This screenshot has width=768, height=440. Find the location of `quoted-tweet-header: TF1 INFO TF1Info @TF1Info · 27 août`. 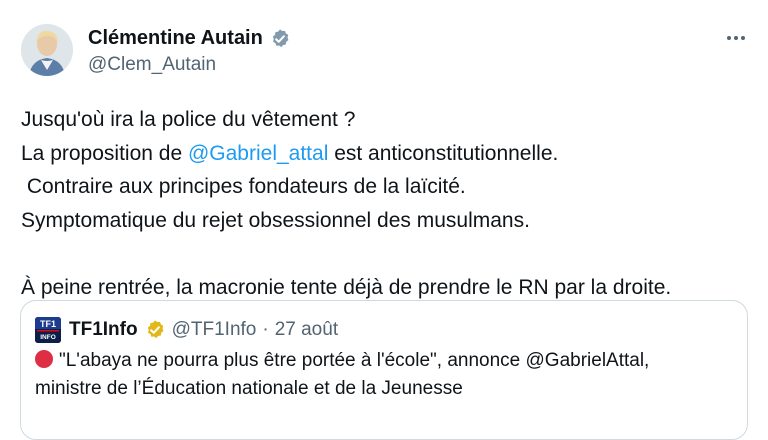

quoted-tweet-header: TF1 INFO TF1Info @TF1Info · 27 août is located at coordinates (186, 330).